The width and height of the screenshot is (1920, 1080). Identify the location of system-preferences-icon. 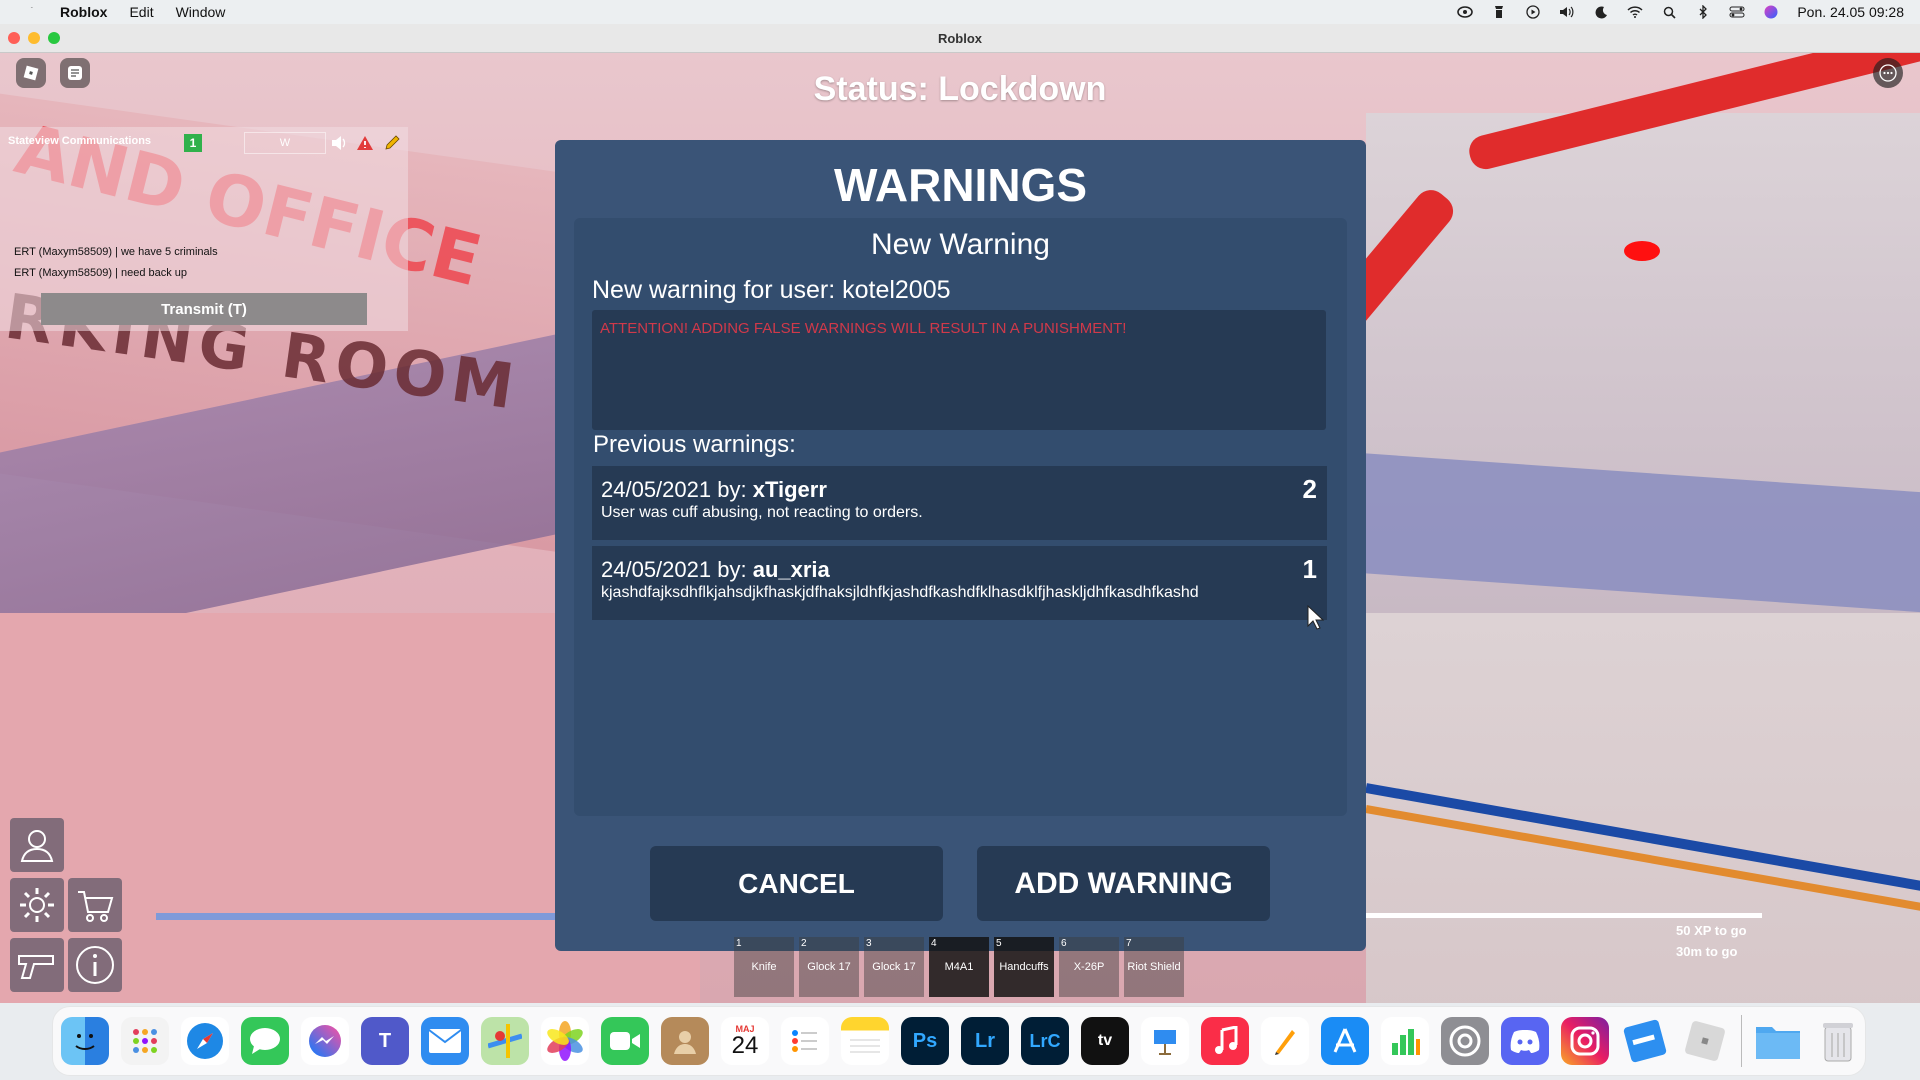
(1465, 1041).